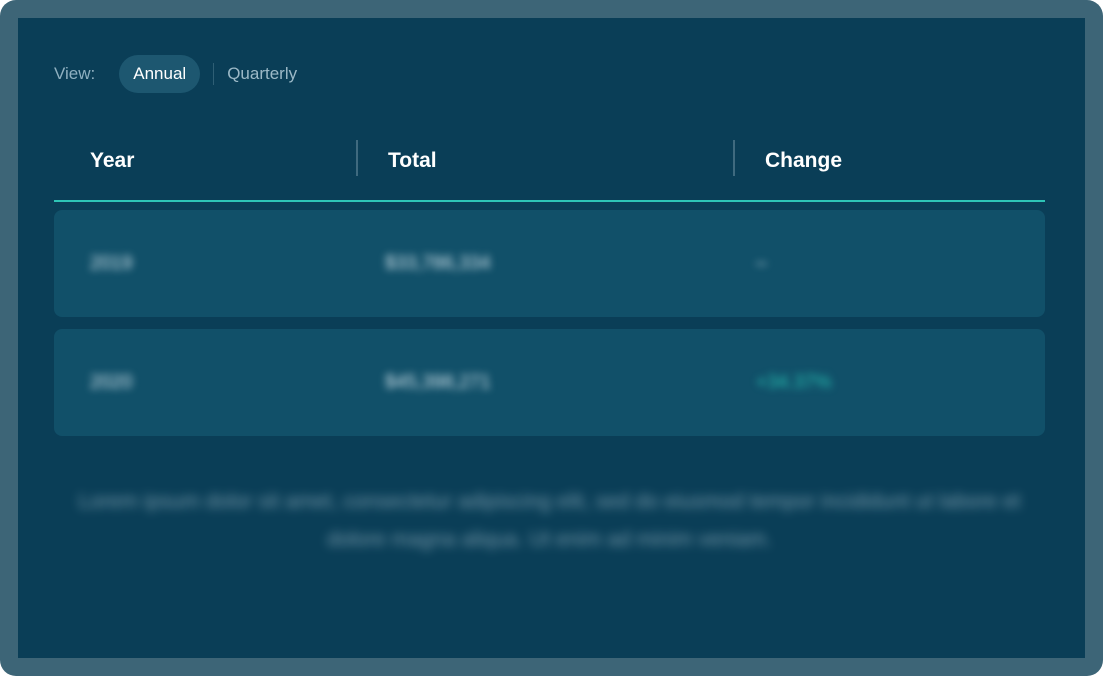 Image resolution: width=1103 pixels, height=676 pixels. Describe the element at coordinates (262, 74) in the screenshot. I see `view-option-quarterly: Quarterly` at that location.